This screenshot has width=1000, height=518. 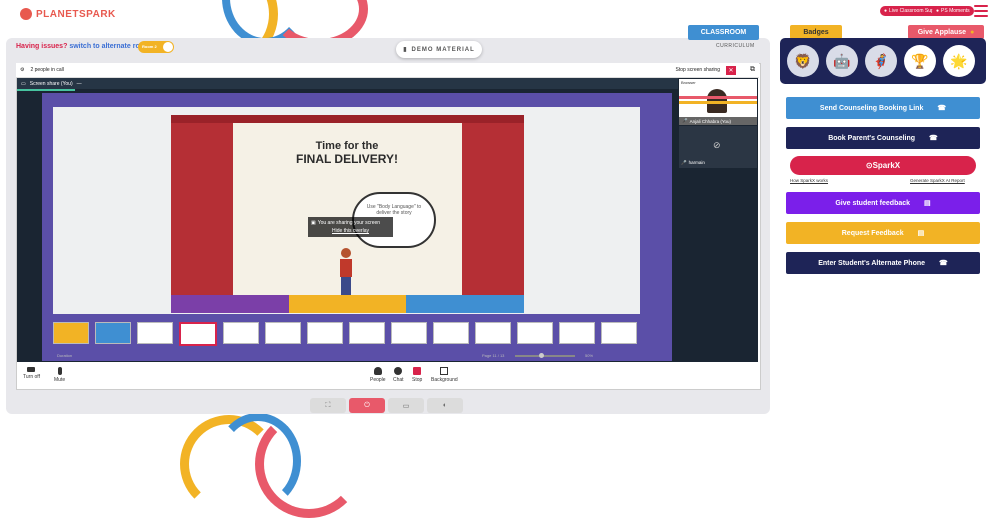 I want to click on badge-trophy-icon: 🏆, so click(x=920, y=61).